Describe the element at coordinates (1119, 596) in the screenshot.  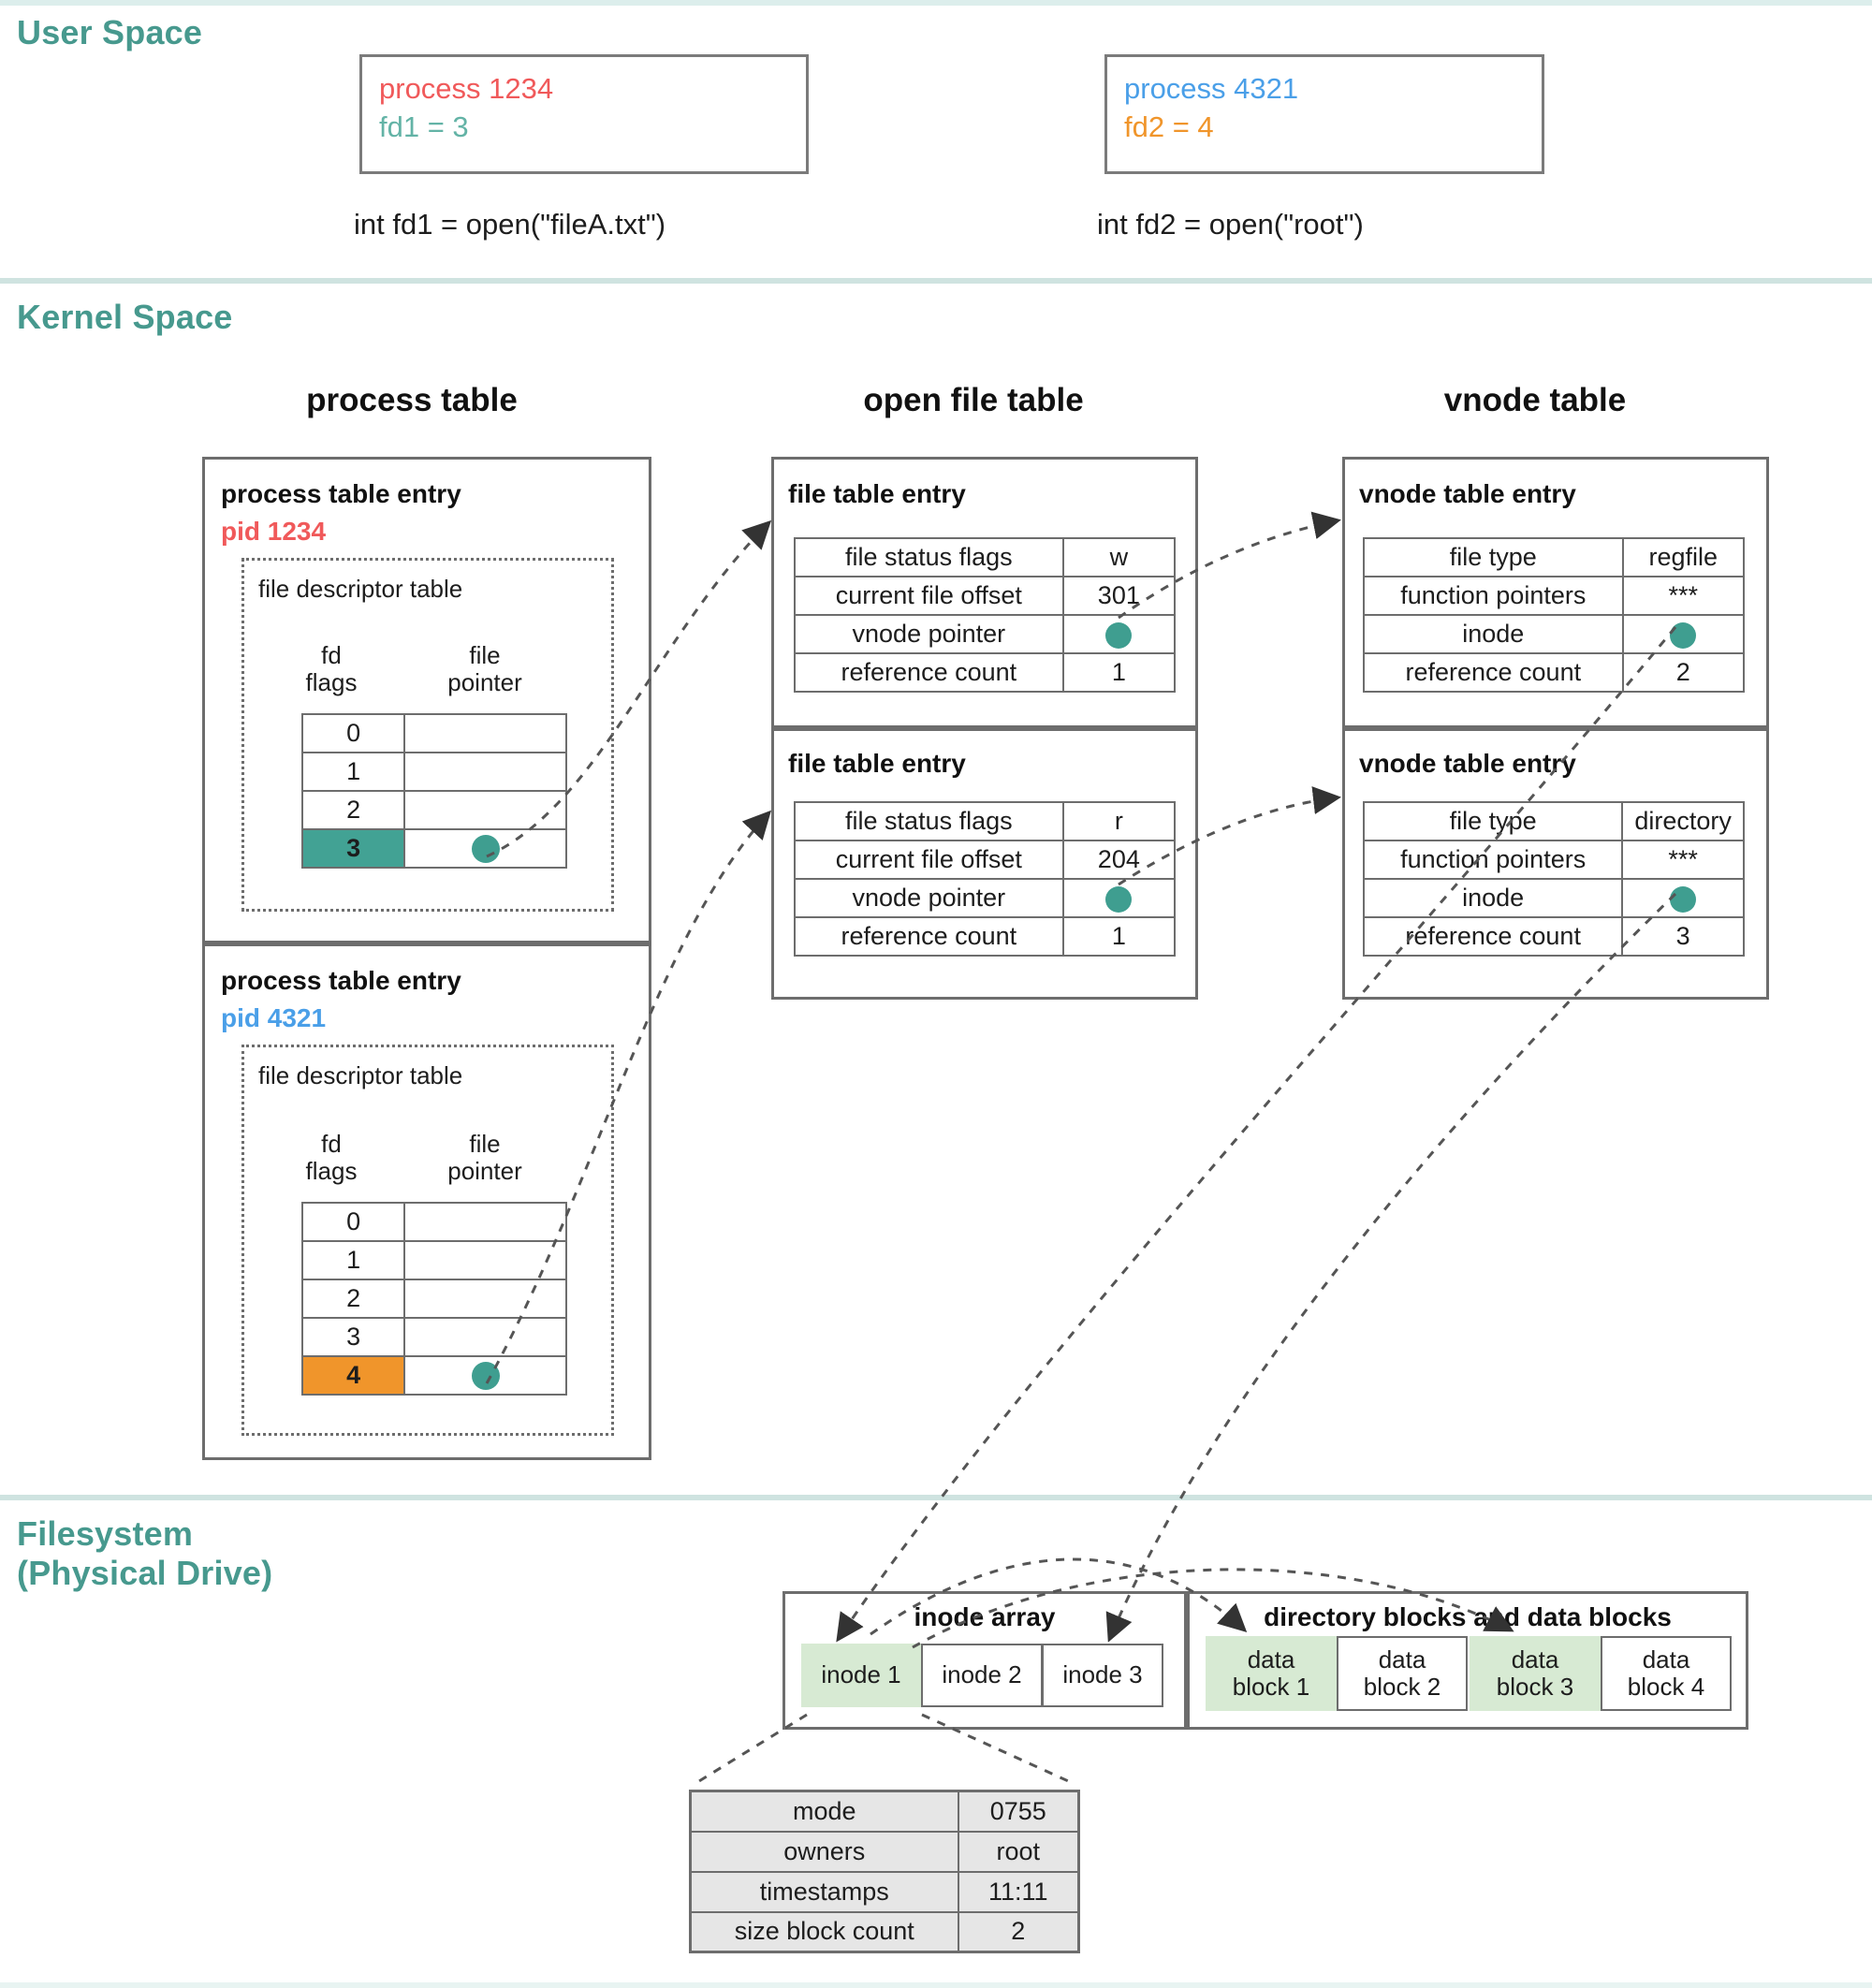
I see `row-value: 301` at that location.